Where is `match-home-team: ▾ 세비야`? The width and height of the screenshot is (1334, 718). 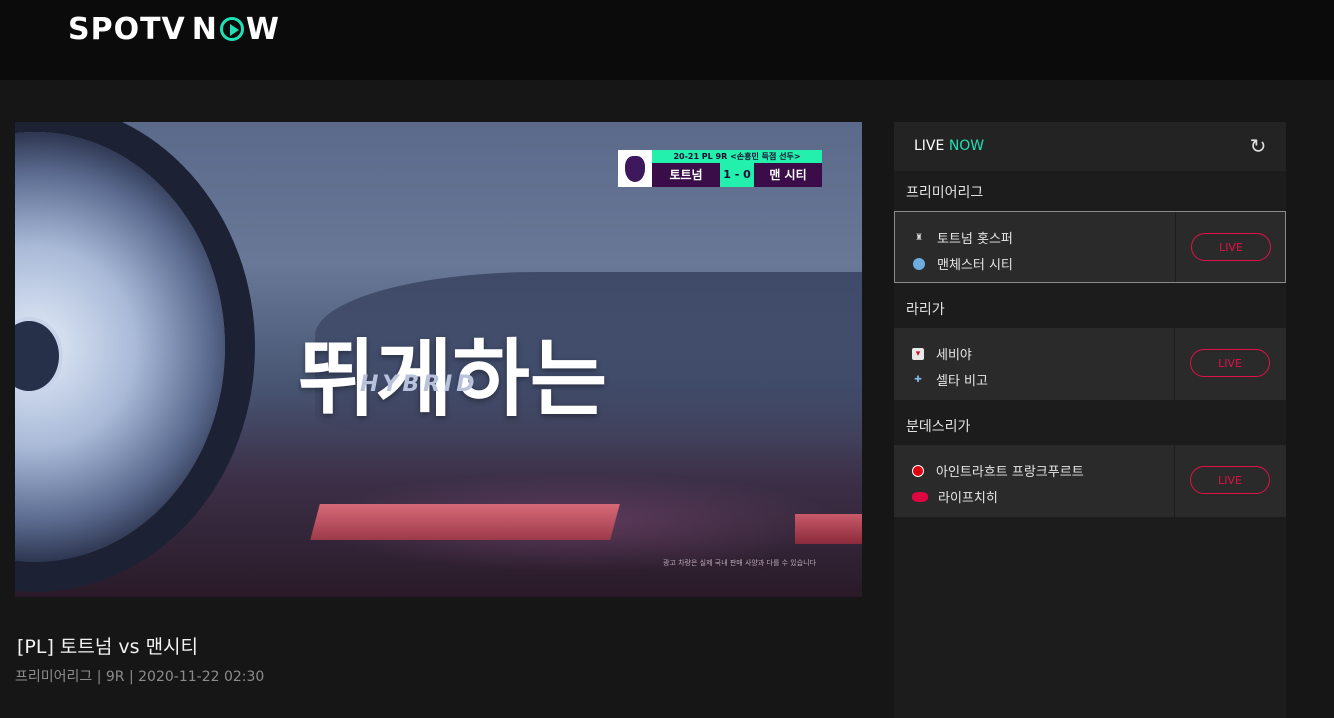
match-home-team: ▾ 세비야 is located at coordinates (942, 353).